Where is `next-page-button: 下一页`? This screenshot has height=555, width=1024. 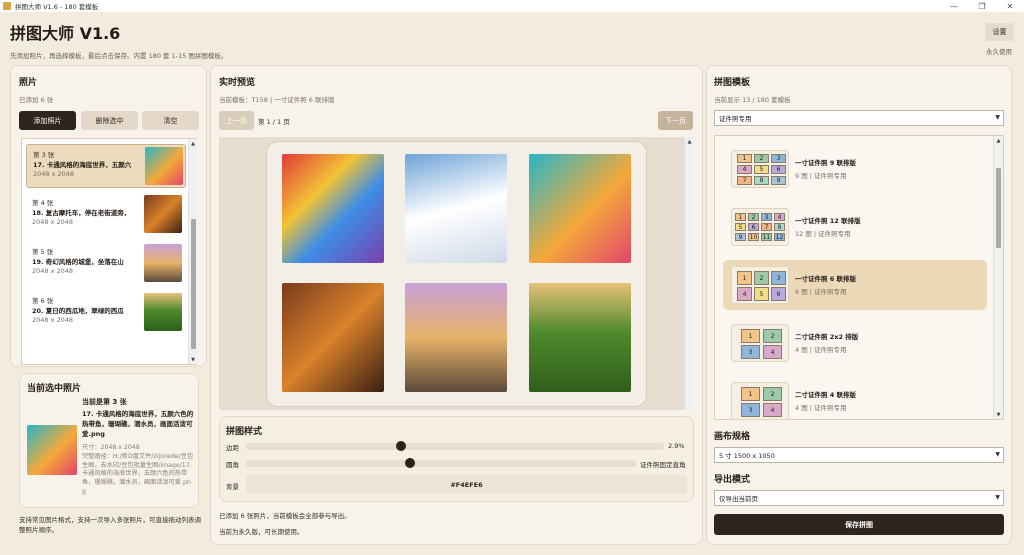 next-page-button: 下一页 is located at coordinates (675, 120).